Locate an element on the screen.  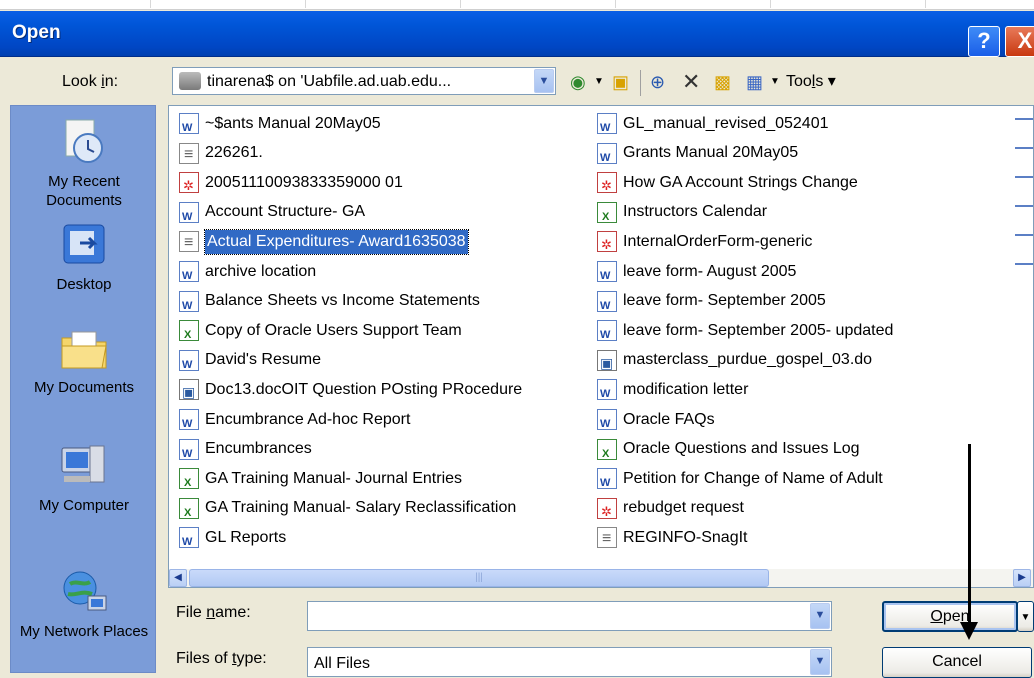
search-web-icon: ⊕ is located at coordinates (657, 82).